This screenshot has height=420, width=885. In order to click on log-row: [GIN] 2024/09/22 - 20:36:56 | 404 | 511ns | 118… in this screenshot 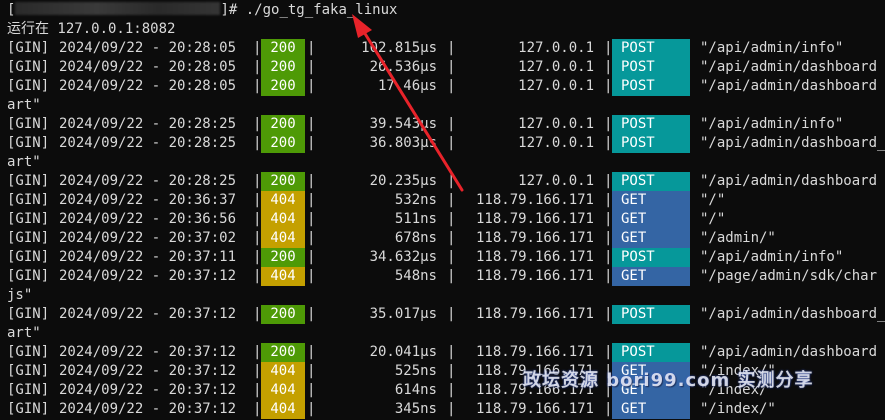, I will do `click(442, 219)`.